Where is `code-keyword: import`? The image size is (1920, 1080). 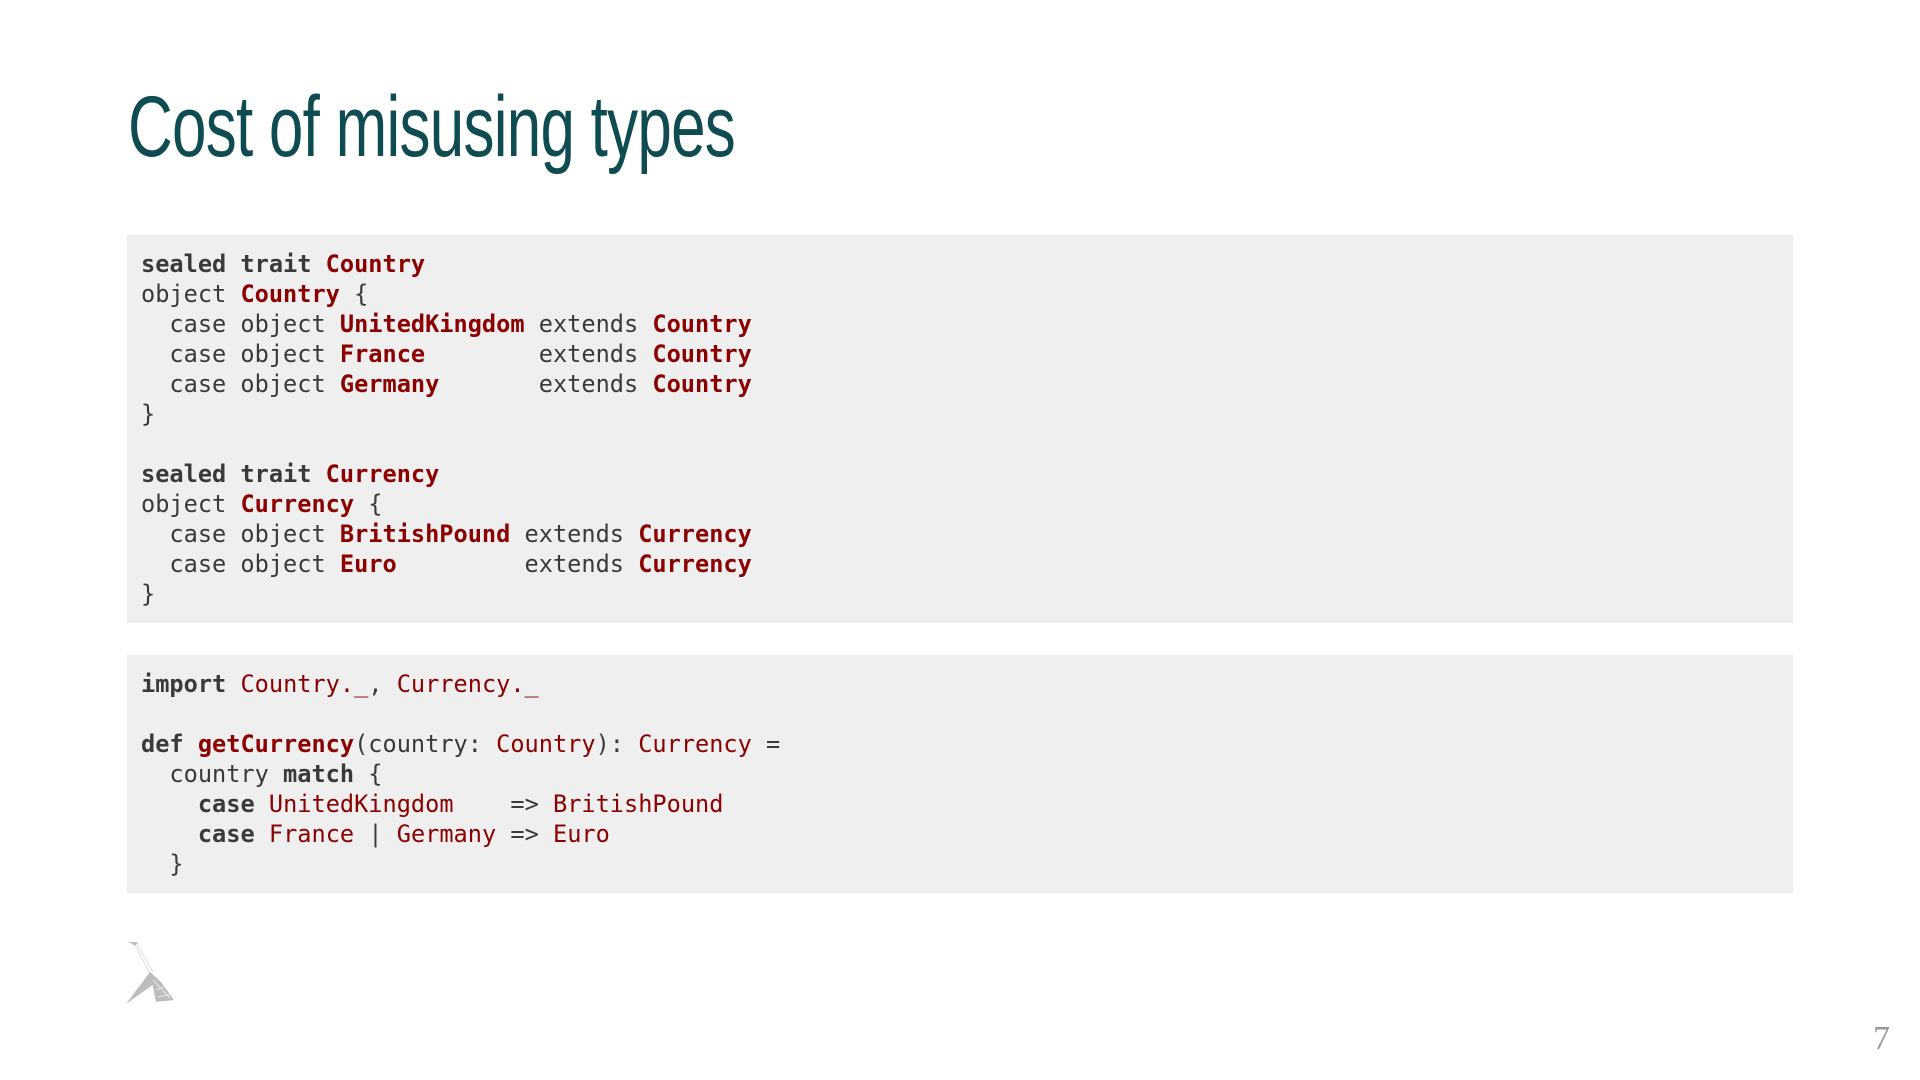
code-keyword: import is located at coordinates (184, 684).